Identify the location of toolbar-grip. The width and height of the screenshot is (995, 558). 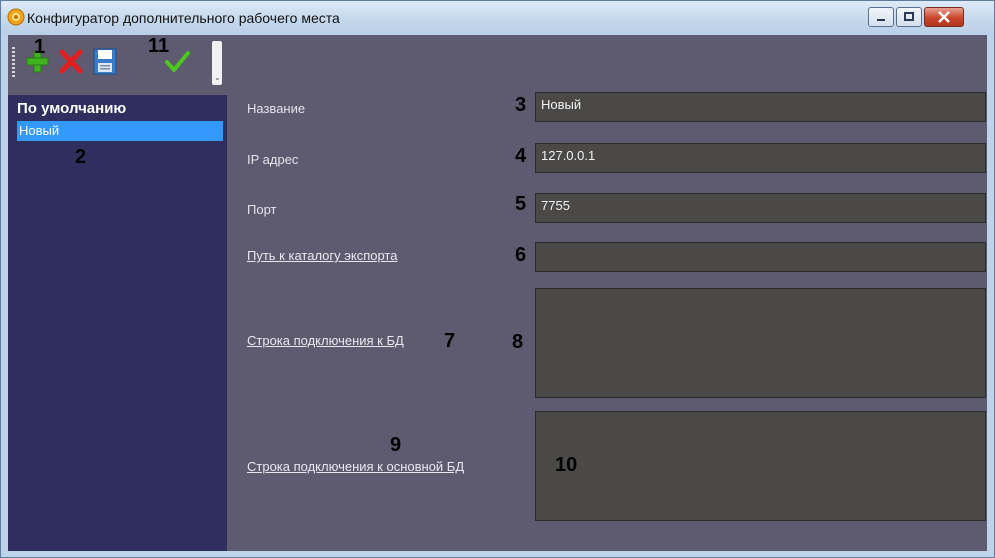
(13, 63).